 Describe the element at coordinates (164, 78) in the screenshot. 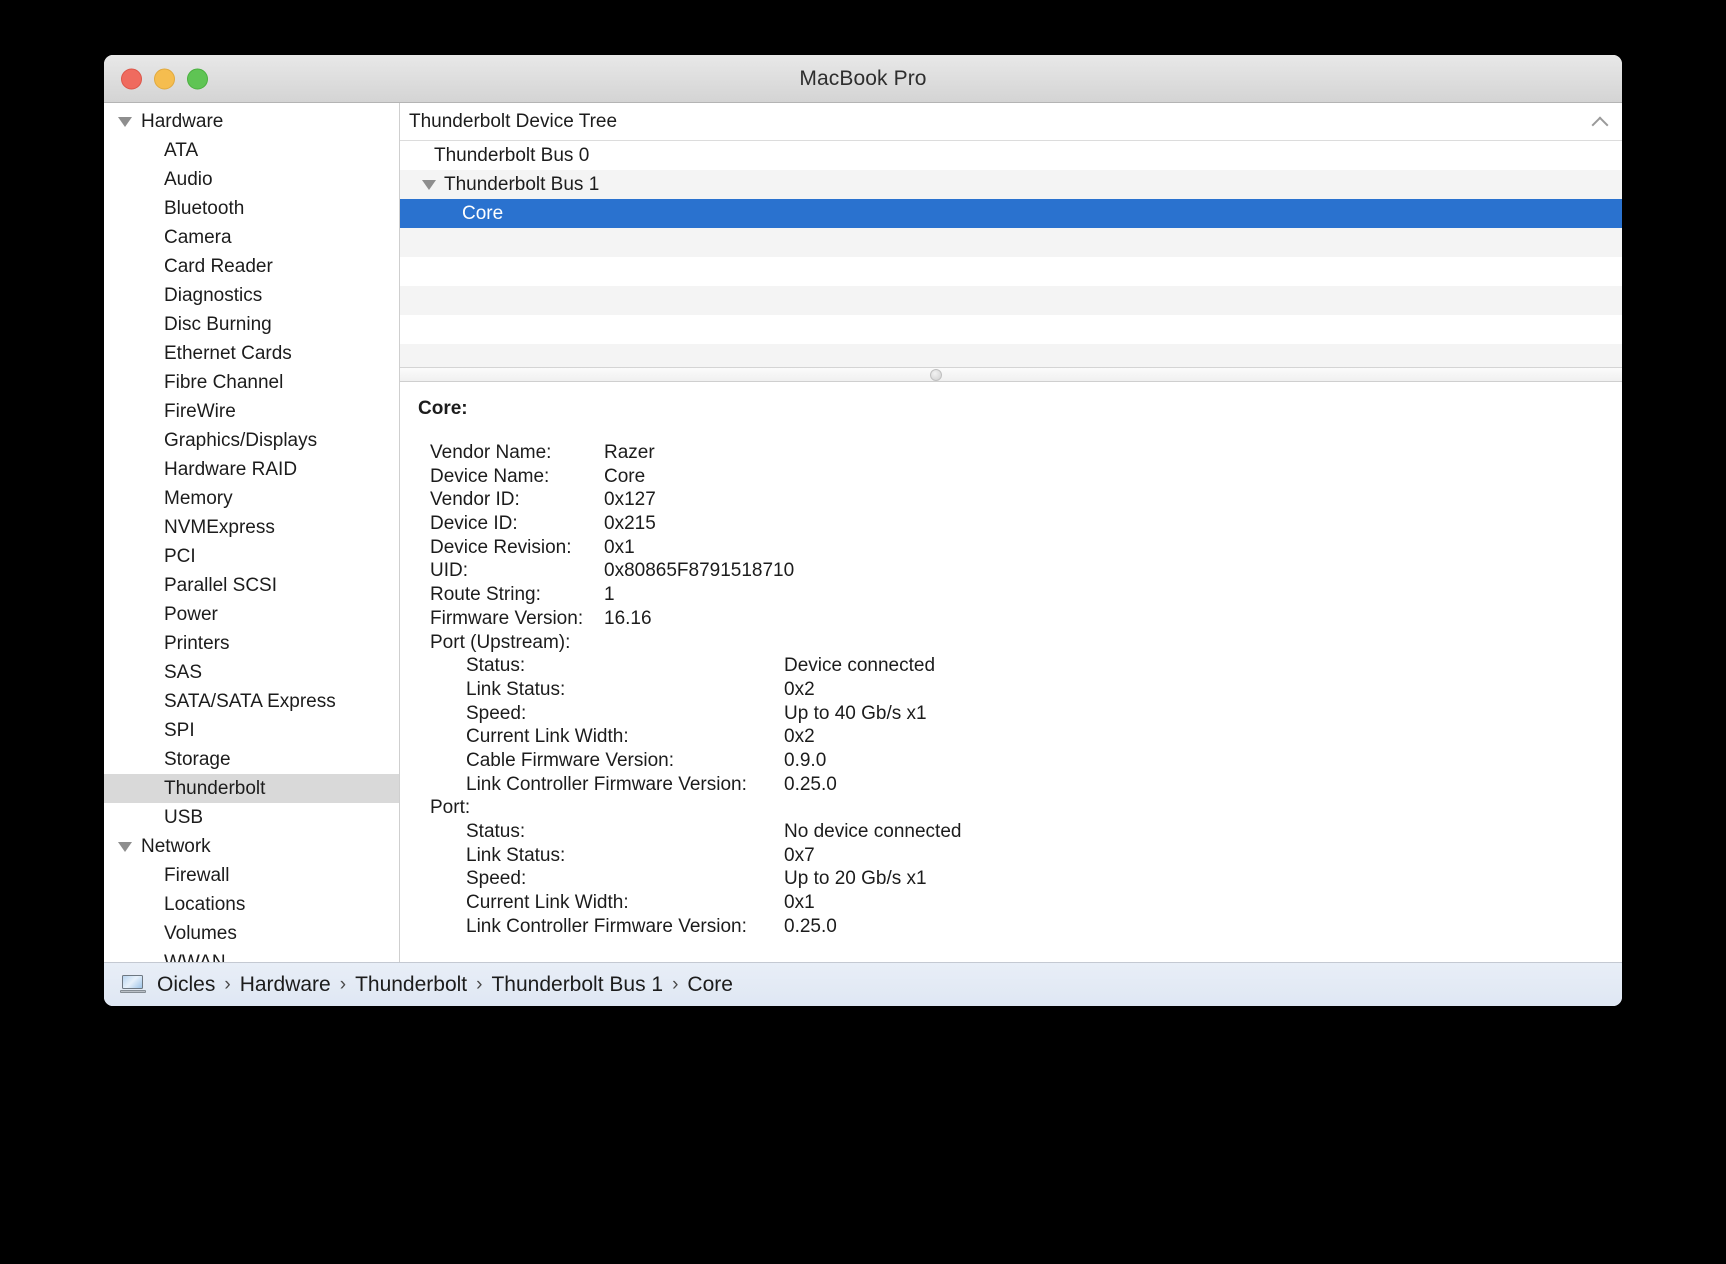

I see `minimize-window-button` at that location.